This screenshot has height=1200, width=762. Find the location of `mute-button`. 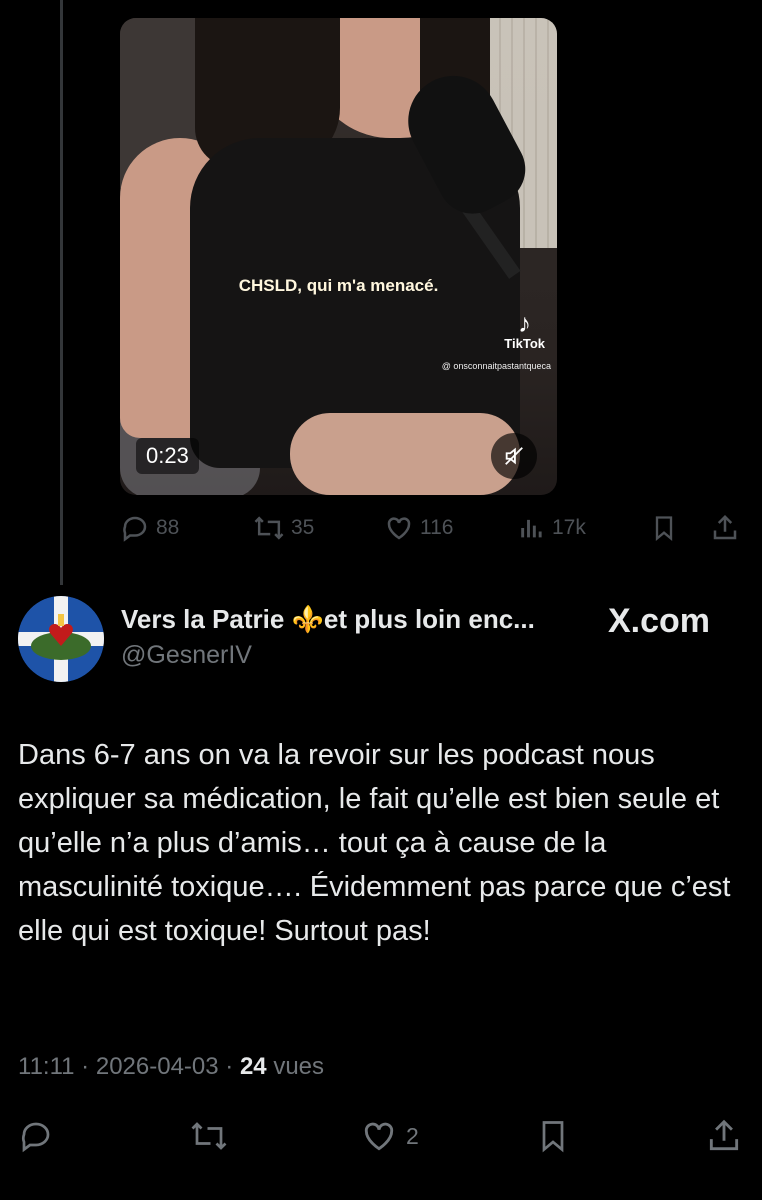

mute-button is located at coordinates (514, 456).